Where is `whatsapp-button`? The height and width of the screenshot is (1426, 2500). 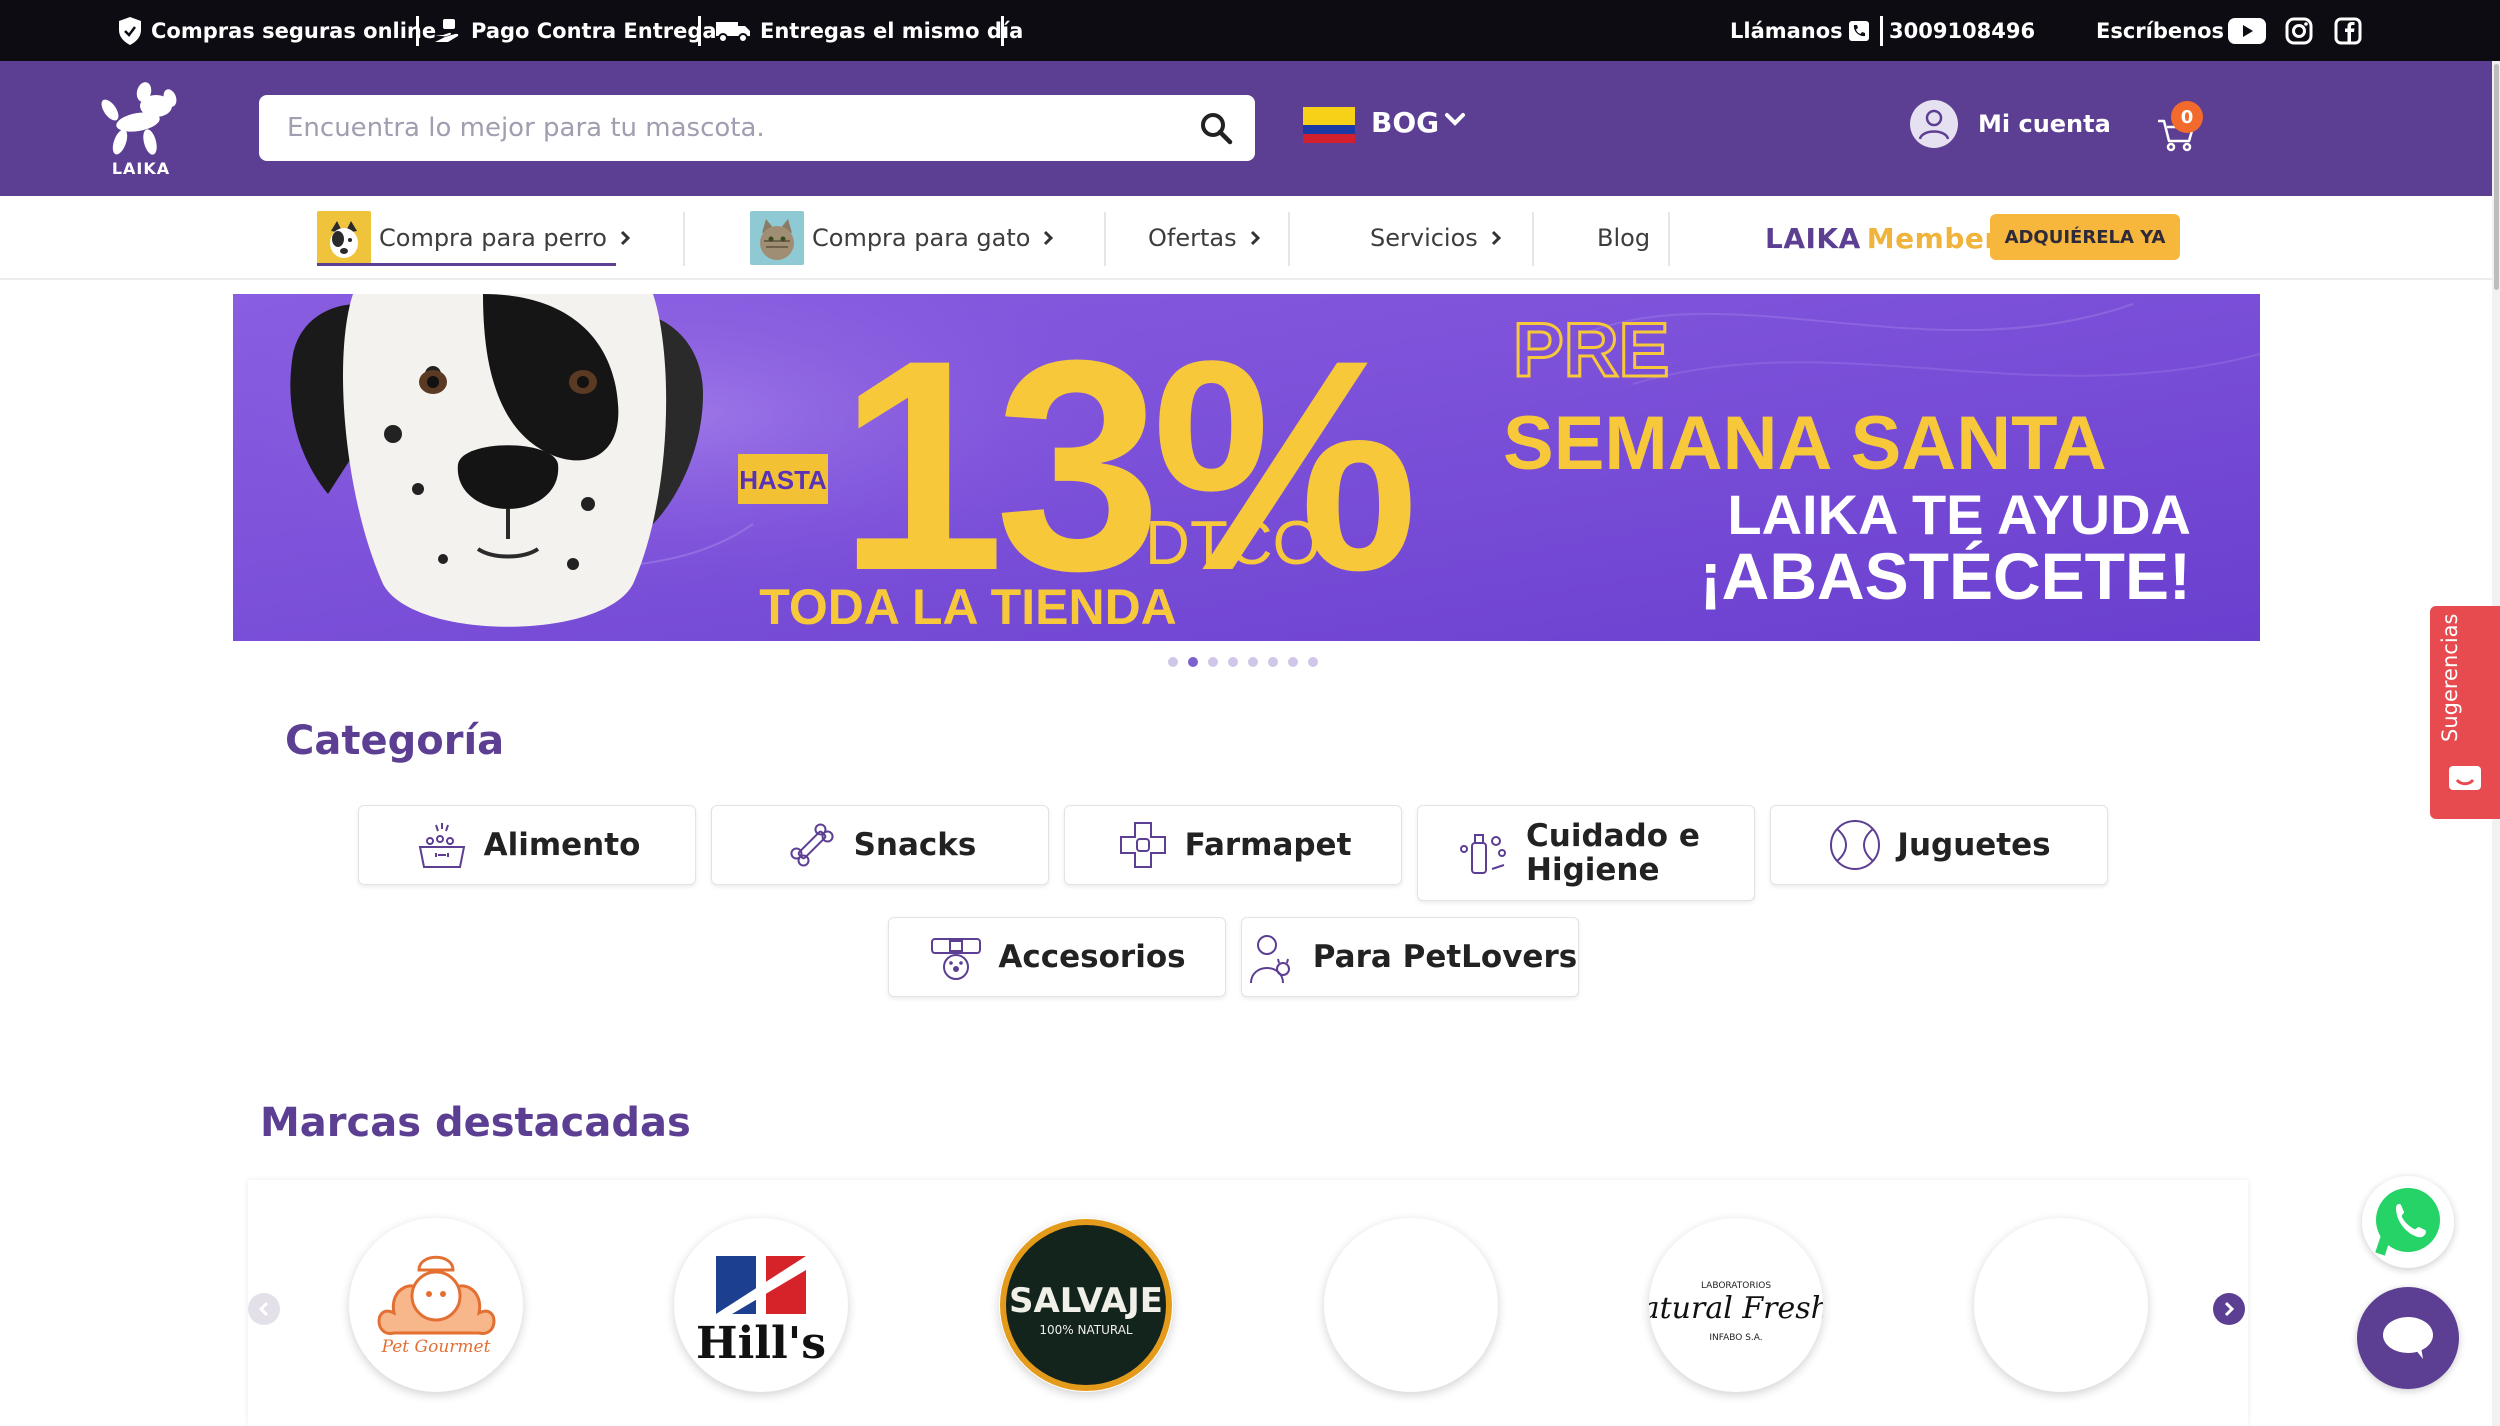 whatsapp-button is located at coordinates (2408, 1222).